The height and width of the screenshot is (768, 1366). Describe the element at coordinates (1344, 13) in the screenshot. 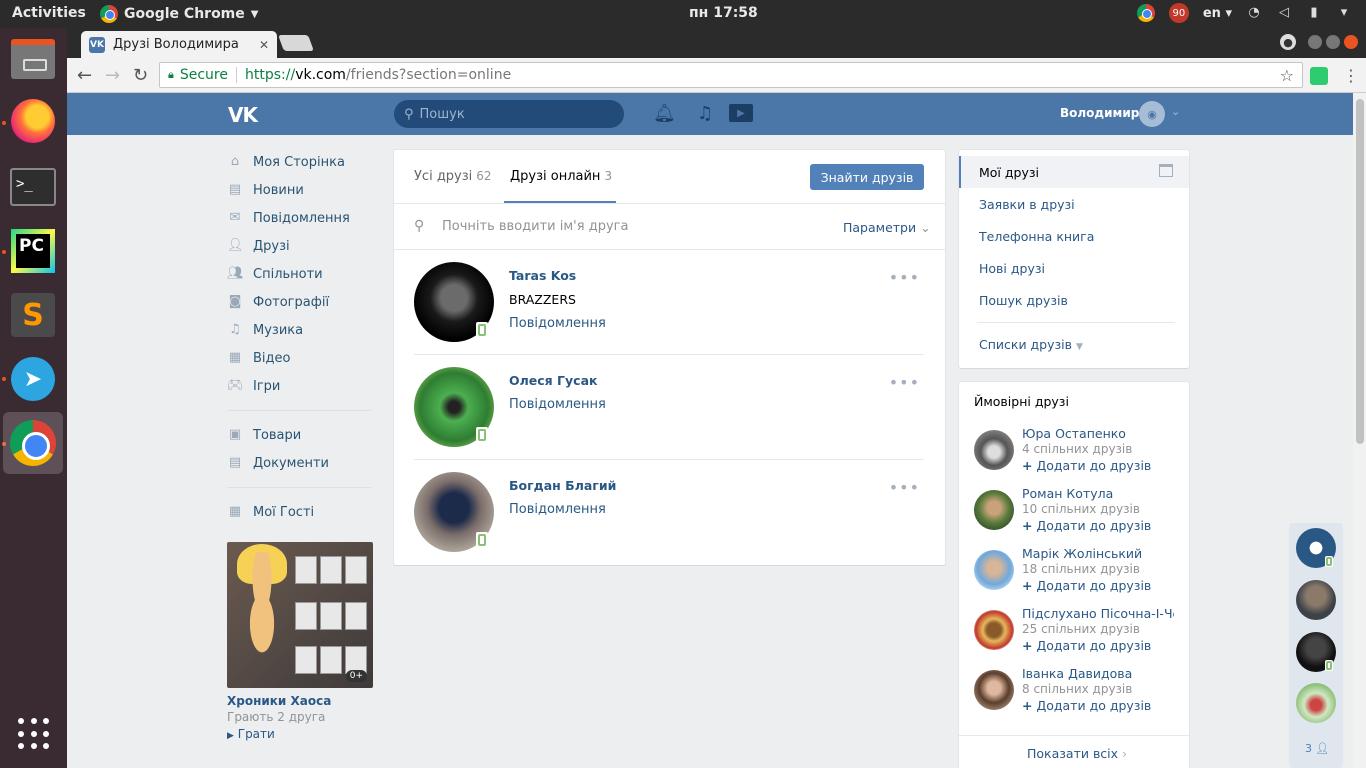

I see `power-menu-icon: ▾` at that location.